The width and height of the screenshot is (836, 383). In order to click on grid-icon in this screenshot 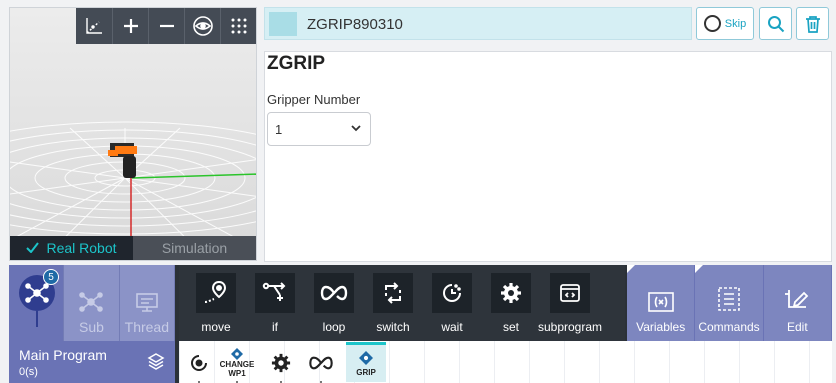, I will do `click(238, 26)`.